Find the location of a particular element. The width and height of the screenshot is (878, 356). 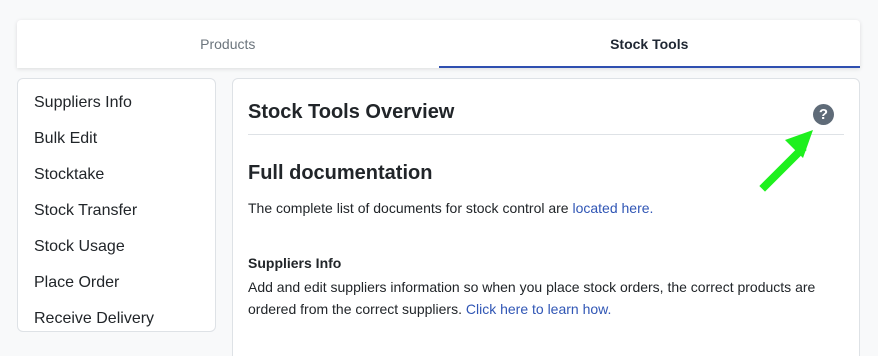

tab-stock-tools: Stock Tools is located at coordinates (649, 44).